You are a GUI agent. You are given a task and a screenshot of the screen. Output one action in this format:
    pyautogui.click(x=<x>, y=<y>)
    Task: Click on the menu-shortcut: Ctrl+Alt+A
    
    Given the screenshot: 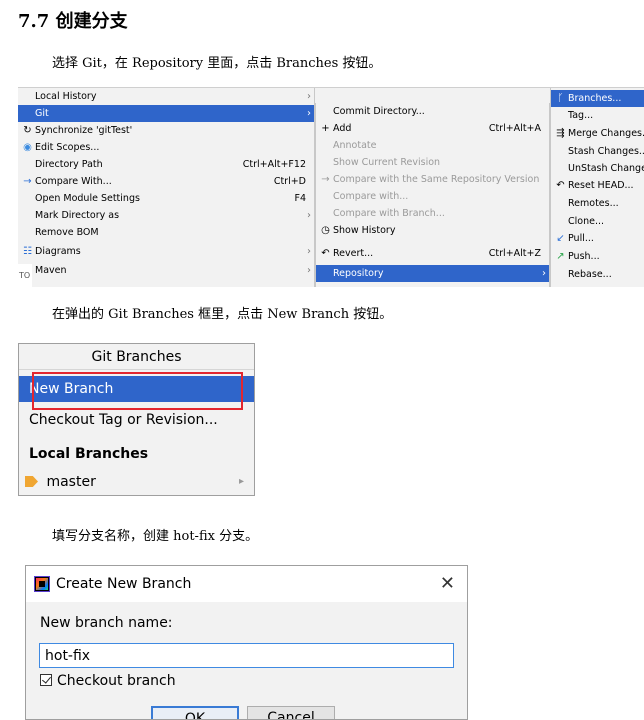 What is the action you would take?
    pyautogui.click(x=514, y=128)
    